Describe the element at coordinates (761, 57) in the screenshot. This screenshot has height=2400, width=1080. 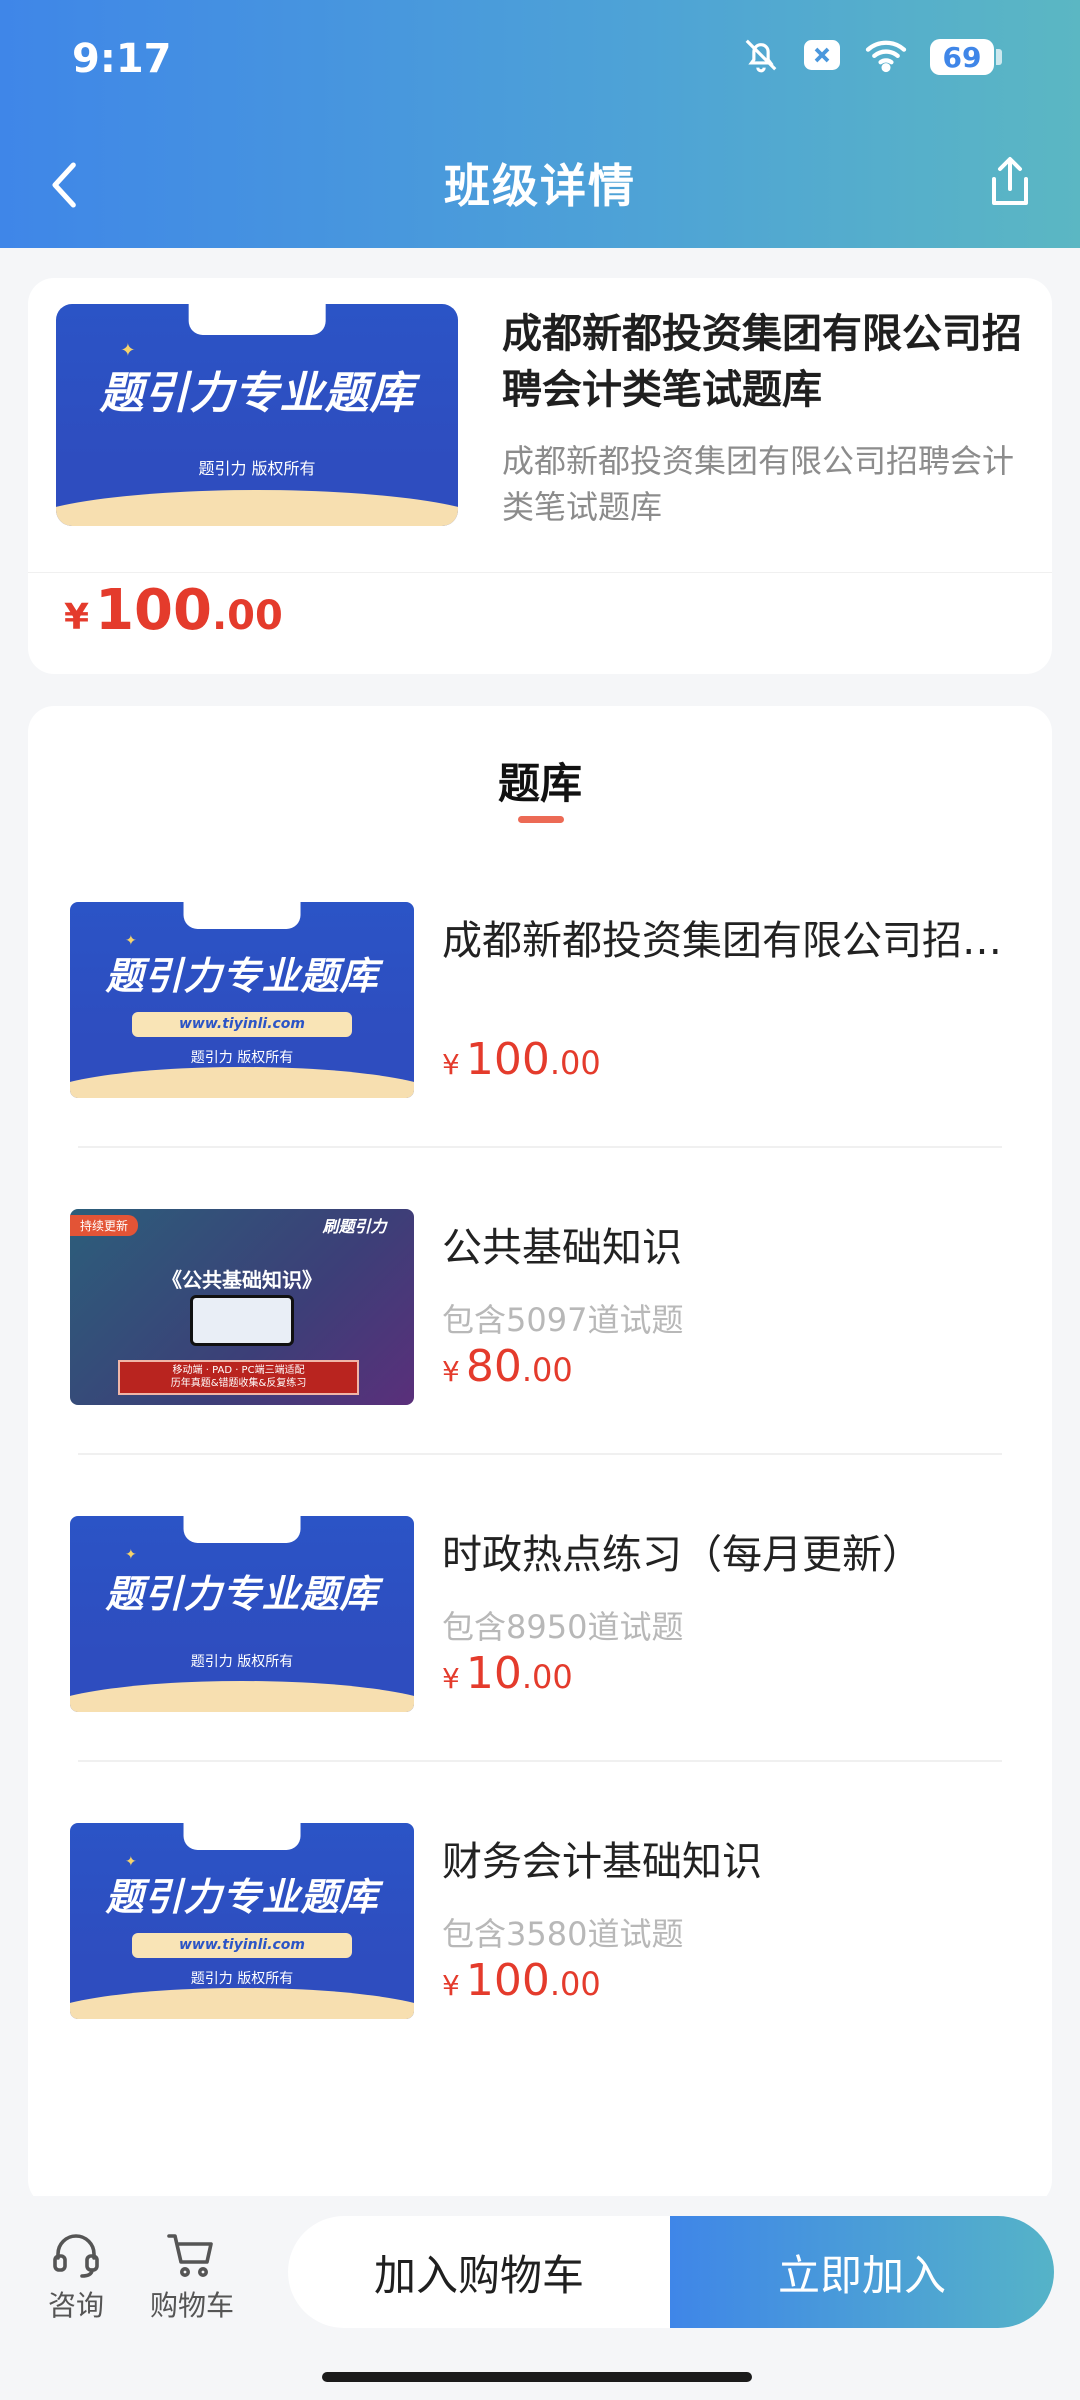
I see `bell-off-icon` at that location.